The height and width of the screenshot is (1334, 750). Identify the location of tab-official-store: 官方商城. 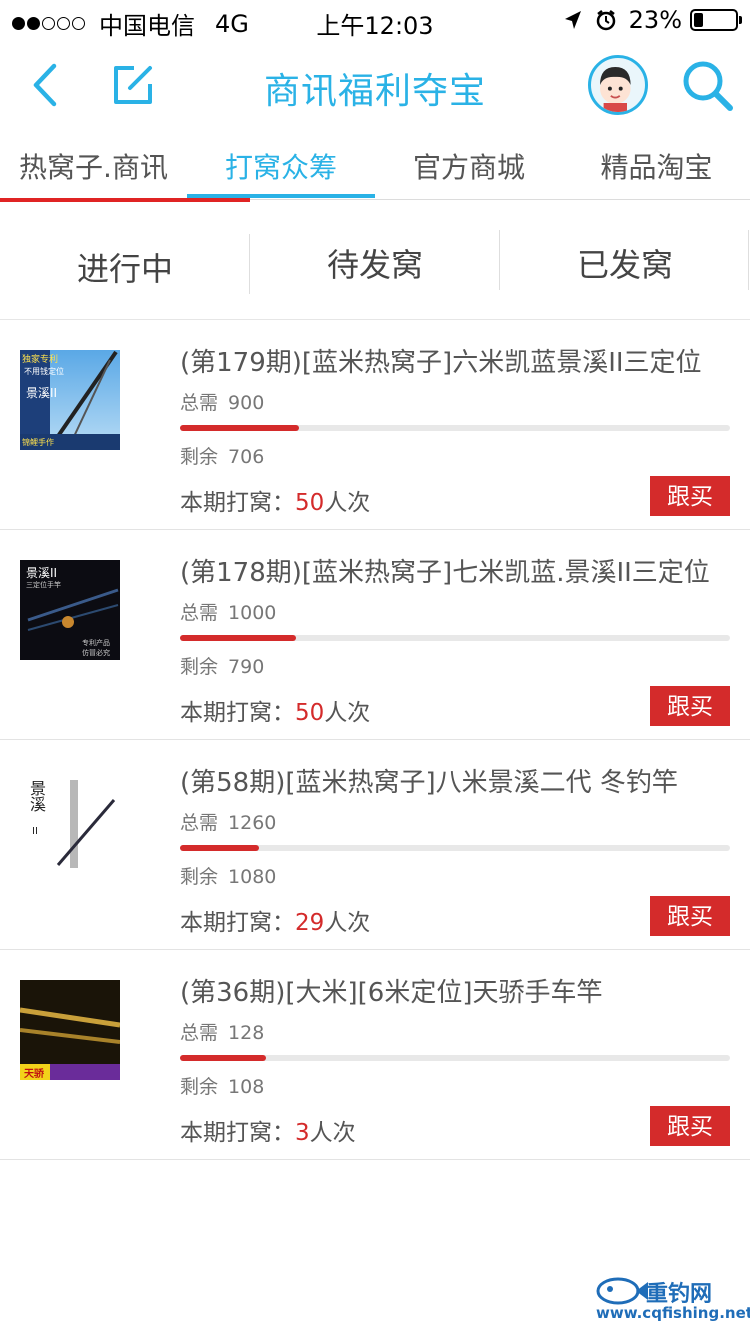
(469, 166).